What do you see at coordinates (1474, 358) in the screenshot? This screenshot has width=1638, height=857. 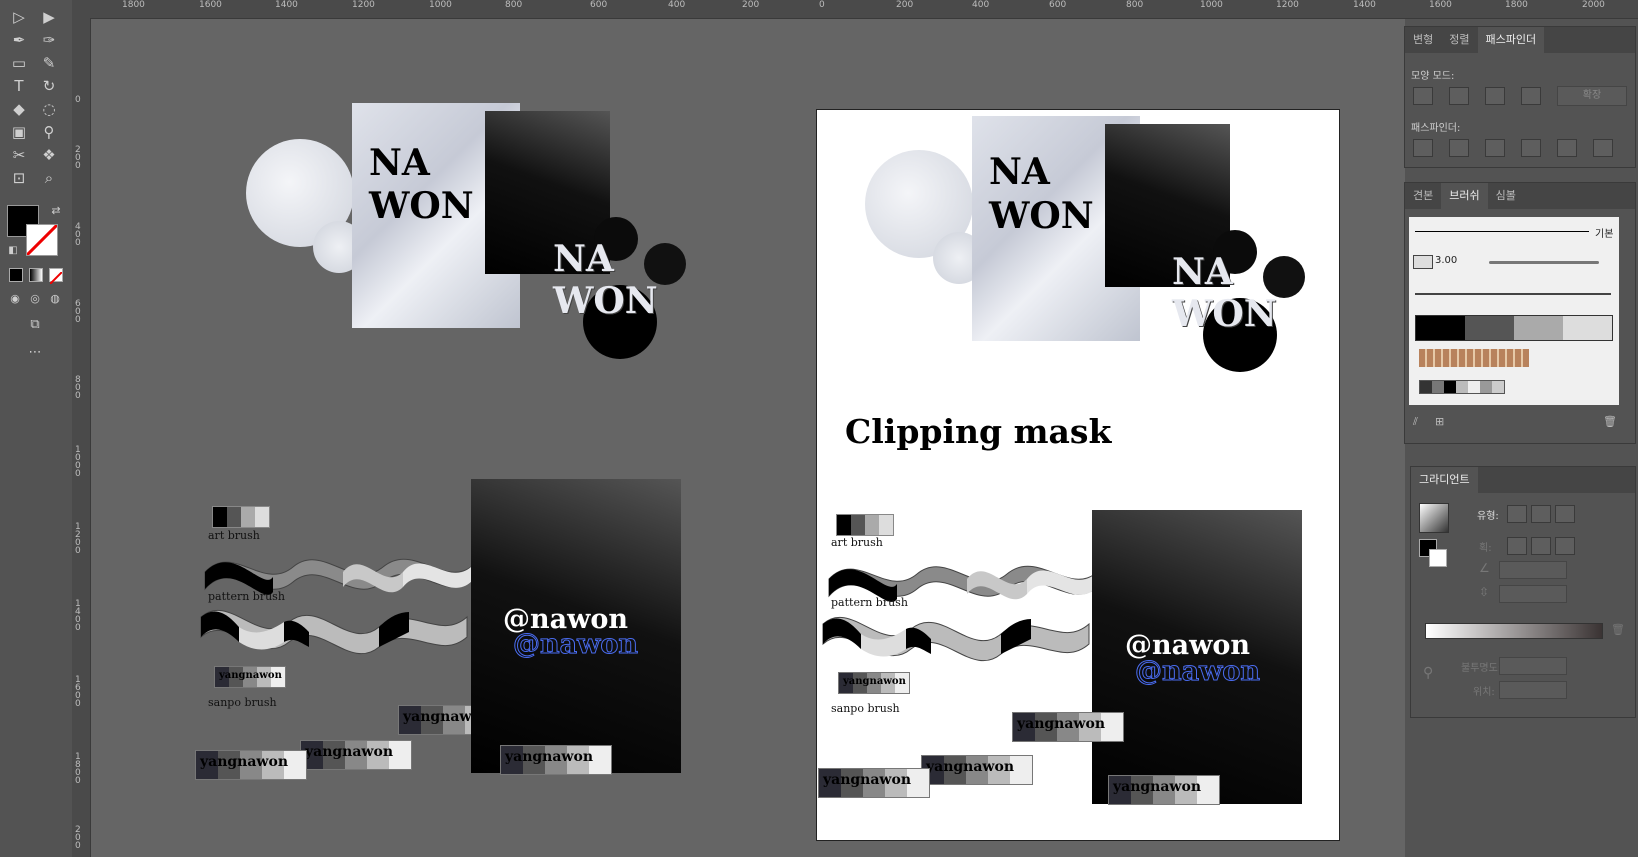 I see `pattern-brush-item` at bounding box center [1474, 358].